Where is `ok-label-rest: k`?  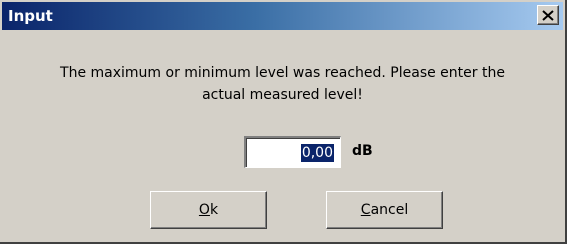 ok-label-rest: k is located at coordinates (214, 210).